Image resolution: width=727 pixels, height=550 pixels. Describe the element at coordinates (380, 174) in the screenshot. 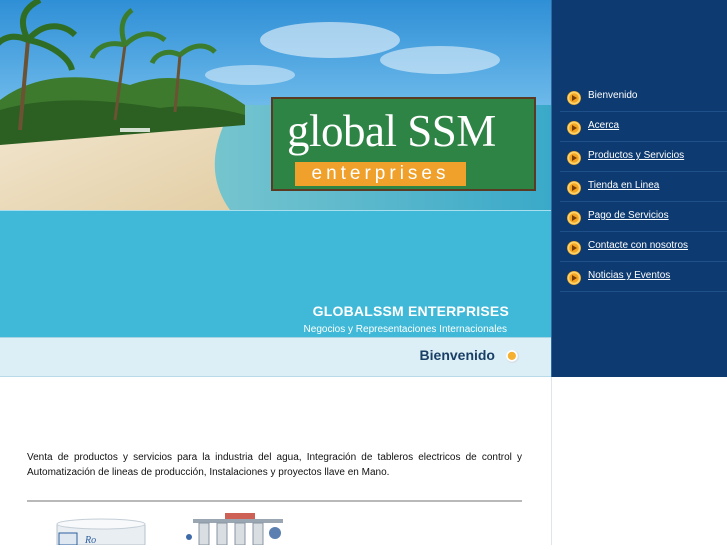

I see `logo-sub-text: enterprises` at that location.